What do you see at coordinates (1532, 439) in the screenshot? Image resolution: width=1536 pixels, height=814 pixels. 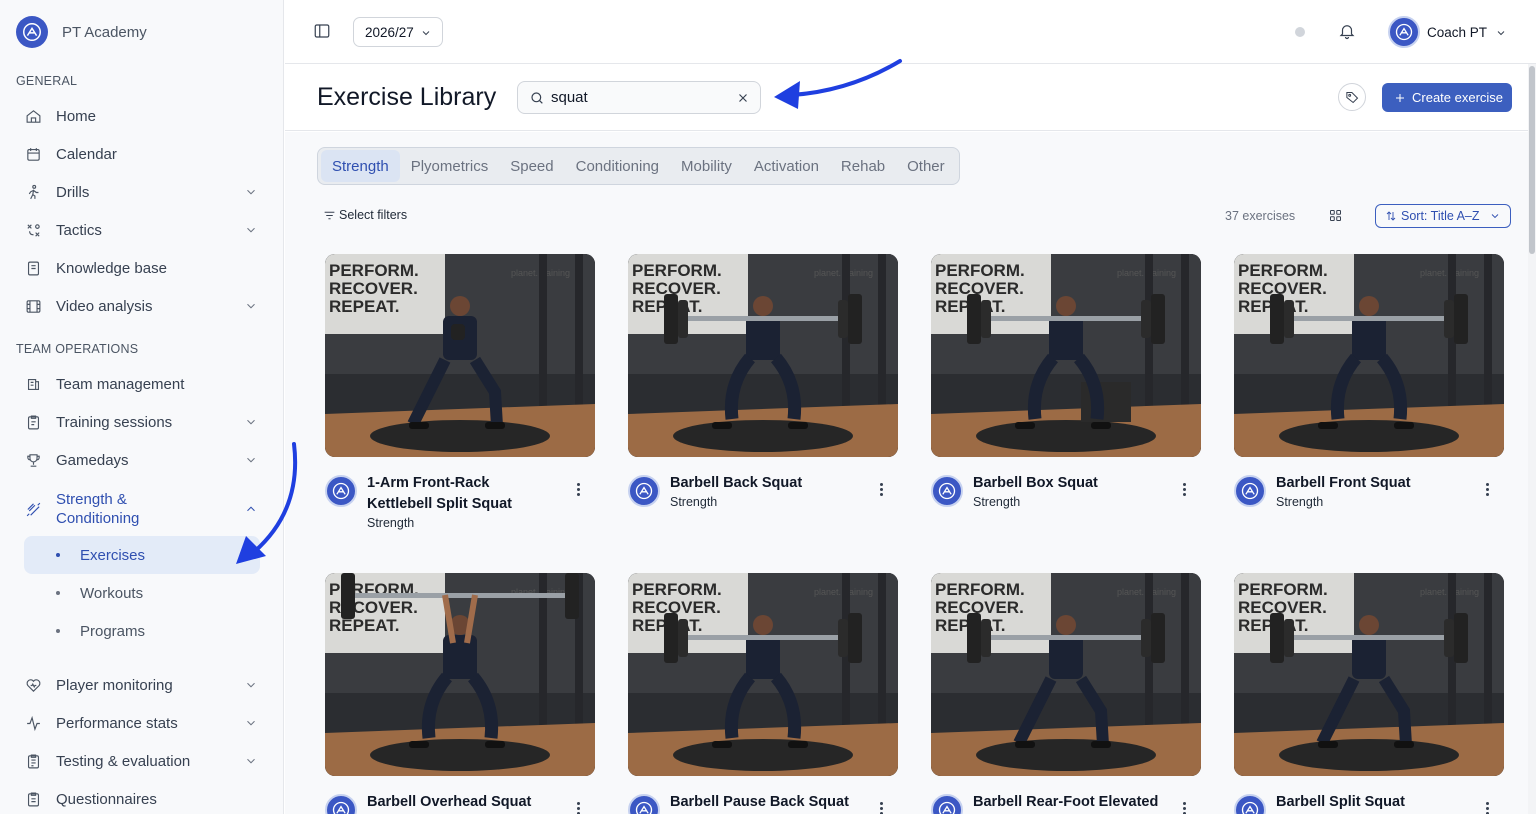 I see `scrollbar` at bounding box center [1532, 439].